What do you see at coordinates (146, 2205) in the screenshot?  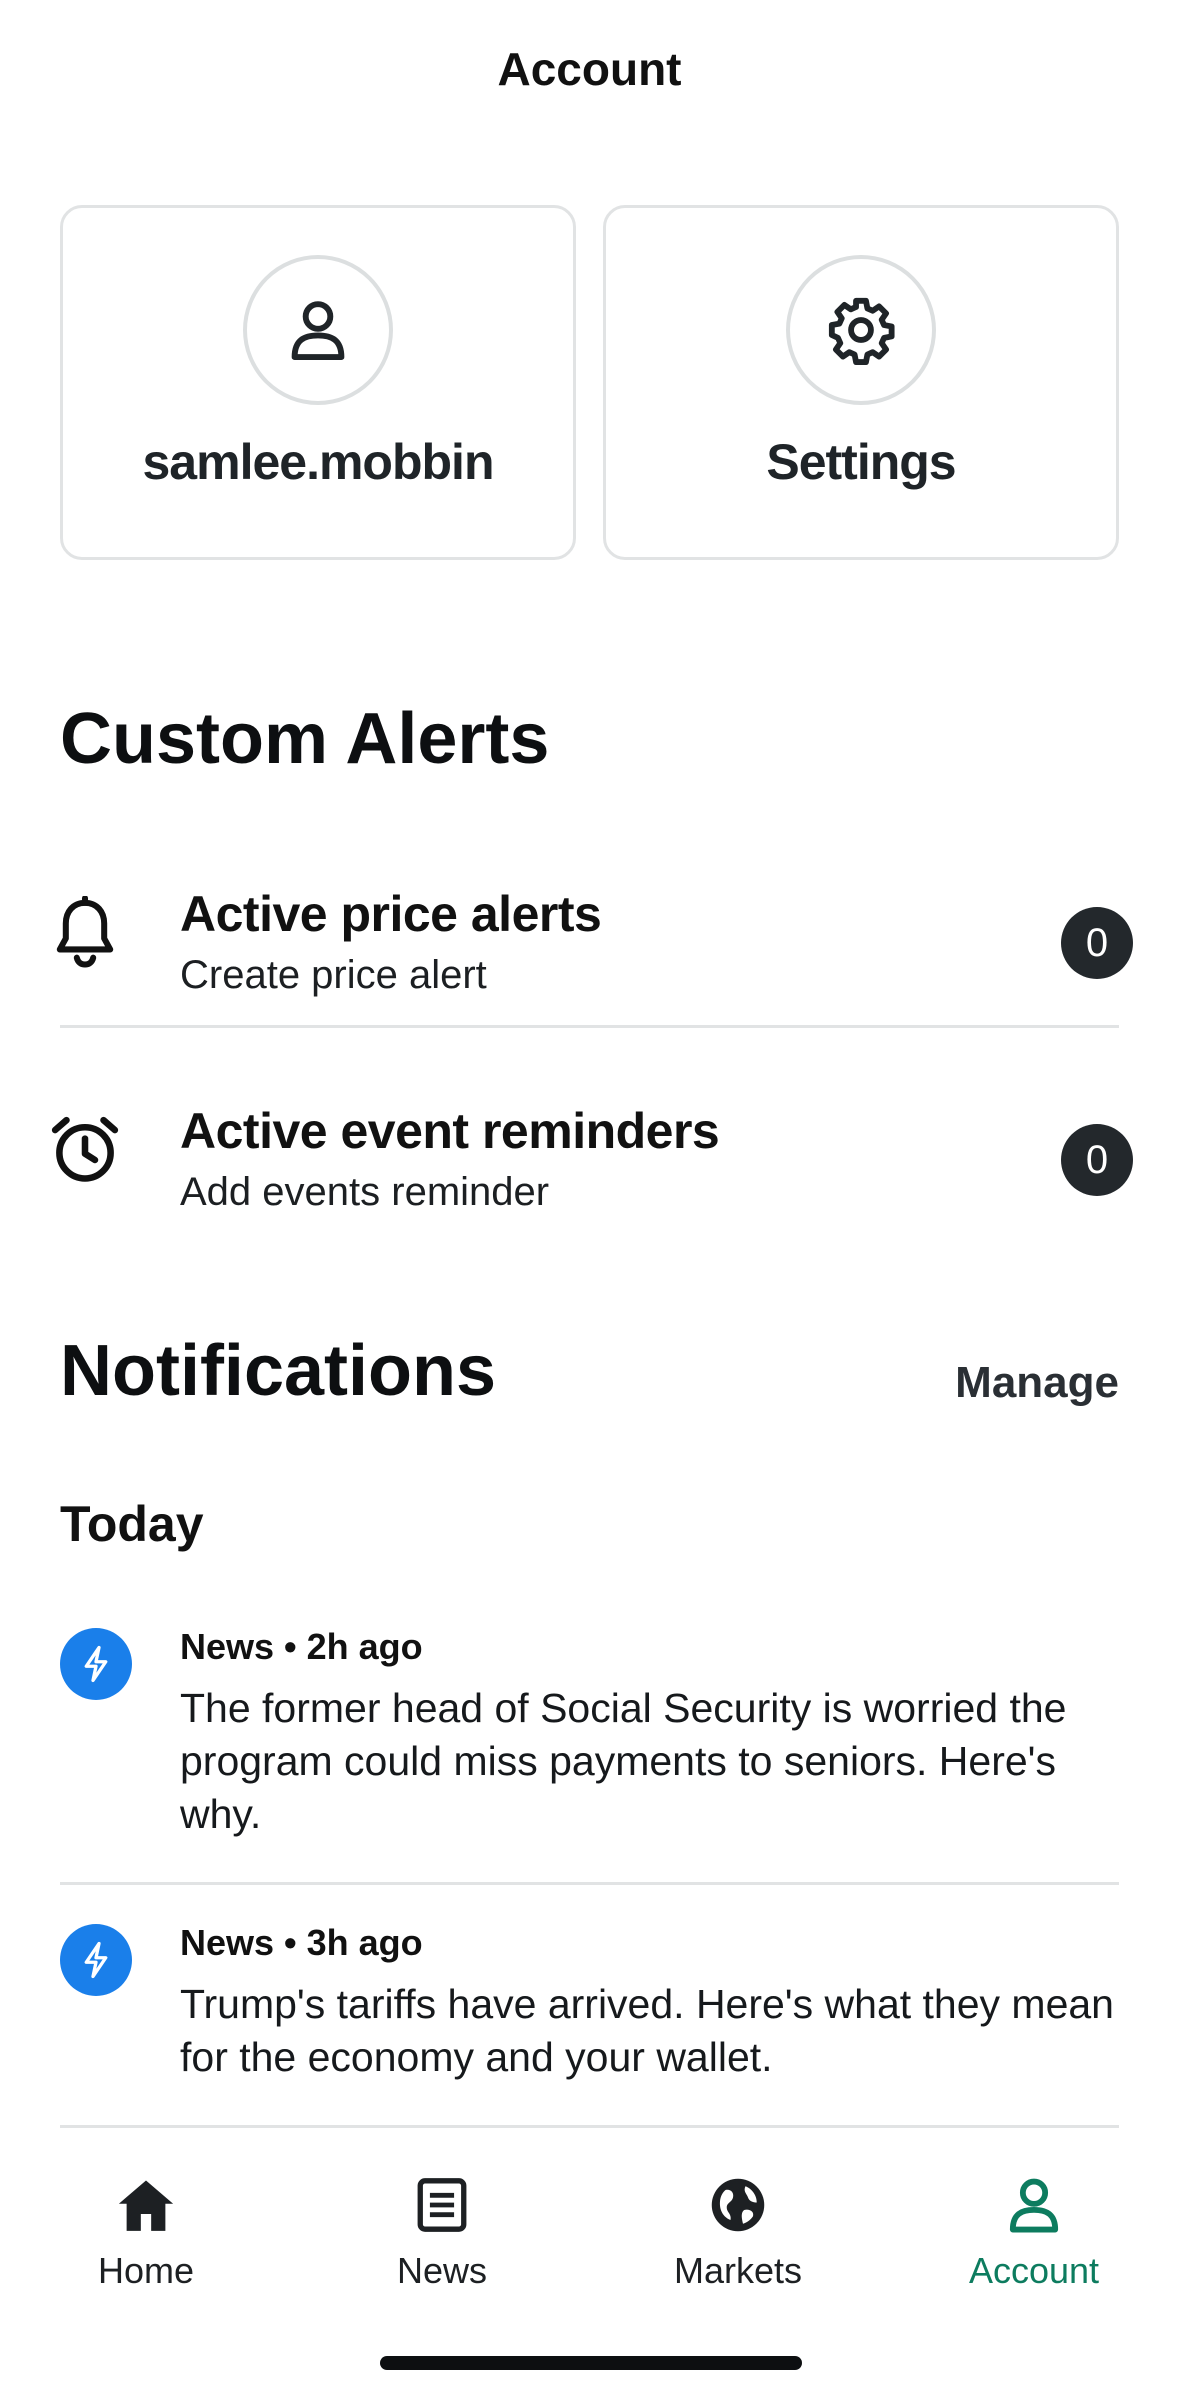 I see `home-icon` at bounding box center [146, 2205].